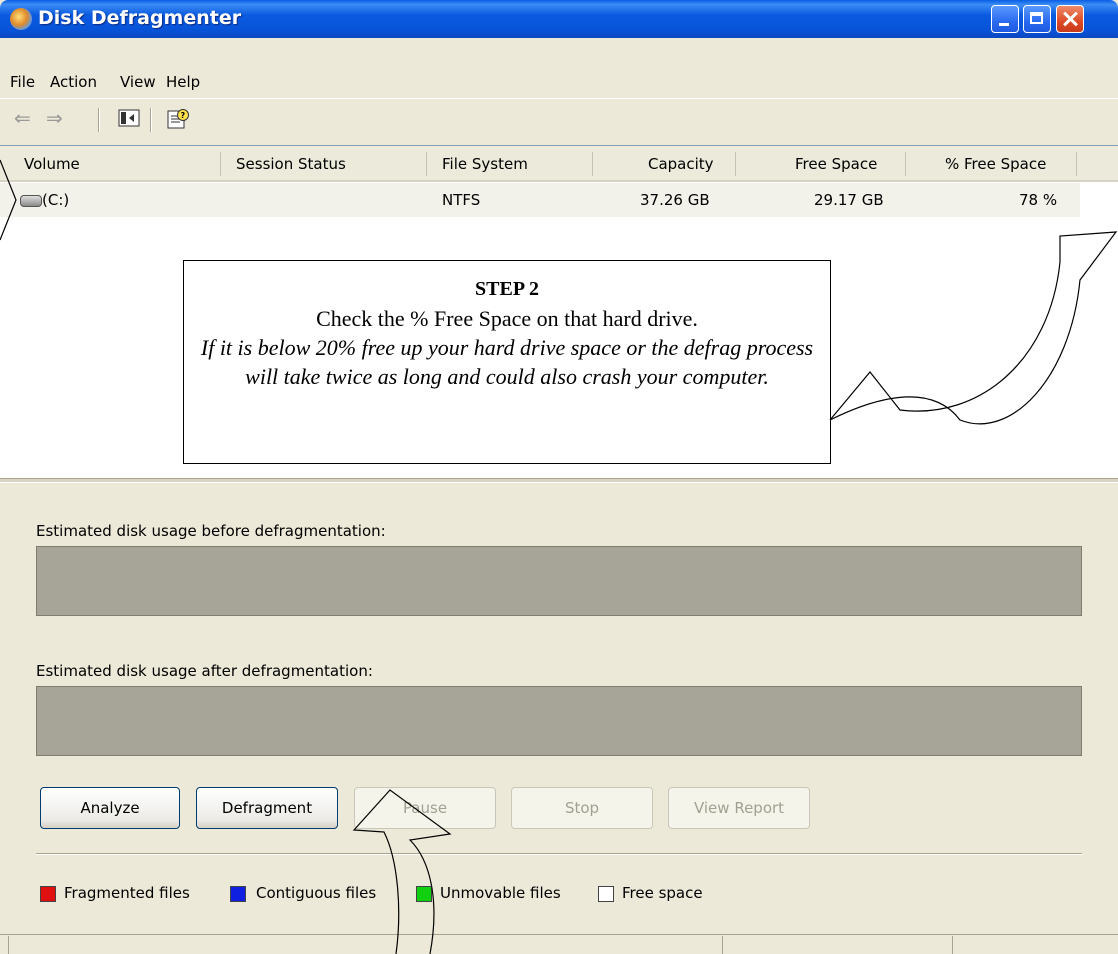  I want to click on forward-arrow-icon: ⇒, so click(54, 118).